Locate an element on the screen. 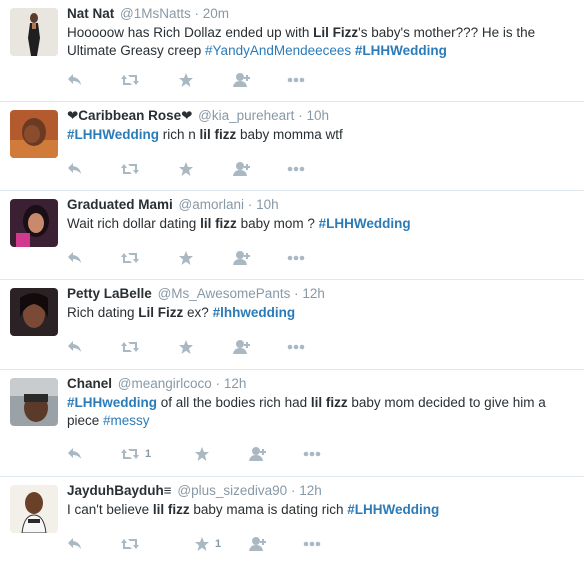 The height and width of the screenshot is (565, 584). hashtag-link: #LHHwedding is located at coordinates (112, 402).